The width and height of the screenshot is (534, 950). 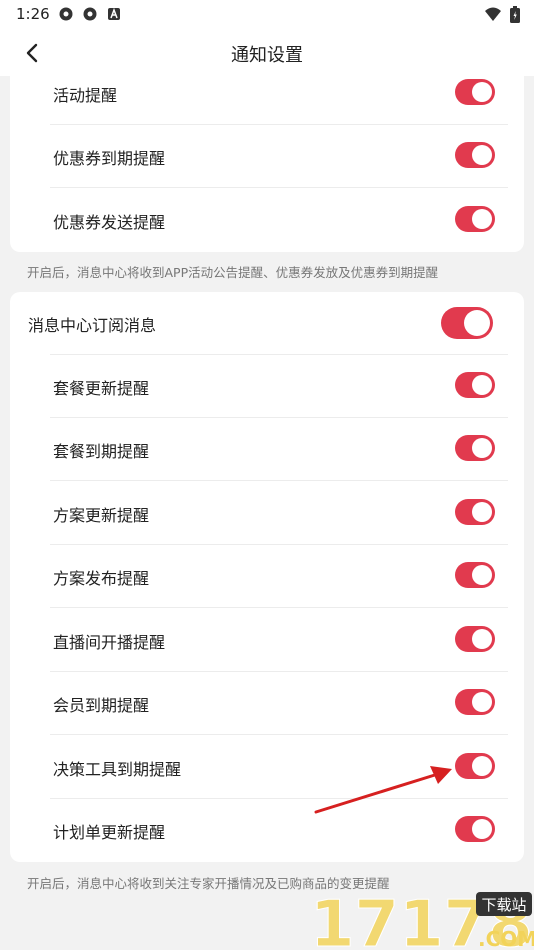 I want to click on watermark-tag: 下载站, so click(x=503, y=905).